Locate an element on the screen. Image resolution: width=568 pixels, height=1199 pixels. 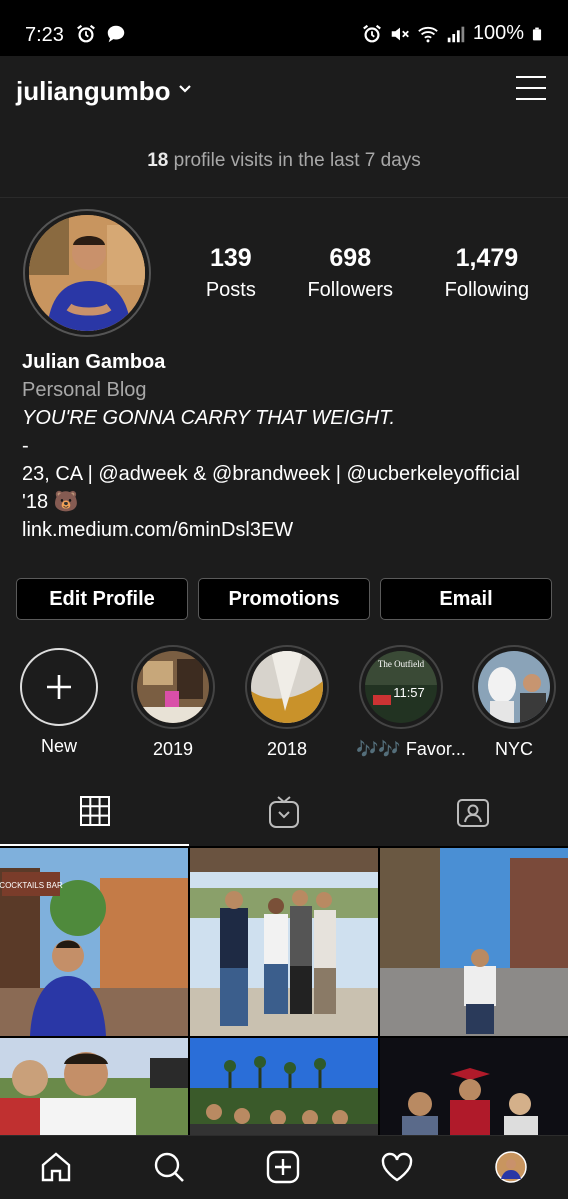
bio-tagline: YOU'RE GONNA CARRY THAT WEIGHT. is located at coordinates (209, 418).